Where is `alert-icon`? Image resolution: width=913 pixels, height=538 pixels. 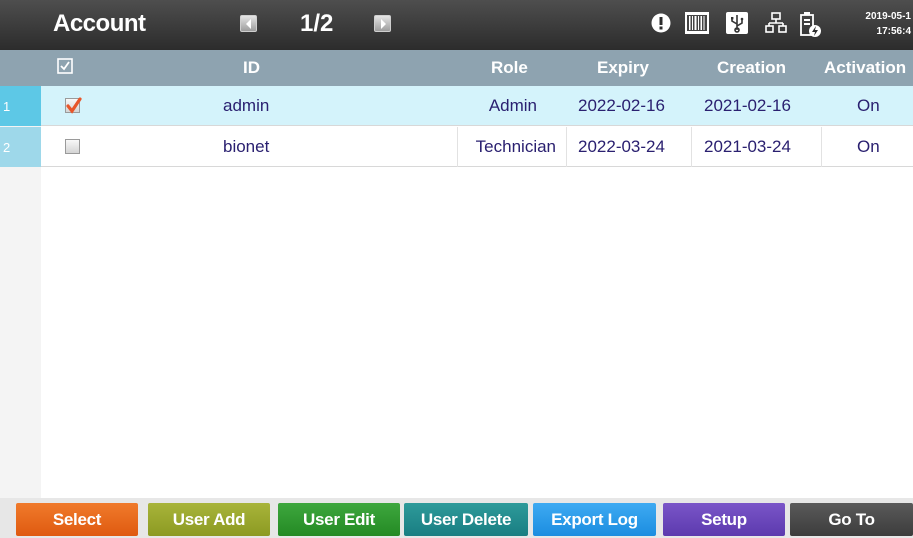 alert-icon is located at coordinates (661, 23).